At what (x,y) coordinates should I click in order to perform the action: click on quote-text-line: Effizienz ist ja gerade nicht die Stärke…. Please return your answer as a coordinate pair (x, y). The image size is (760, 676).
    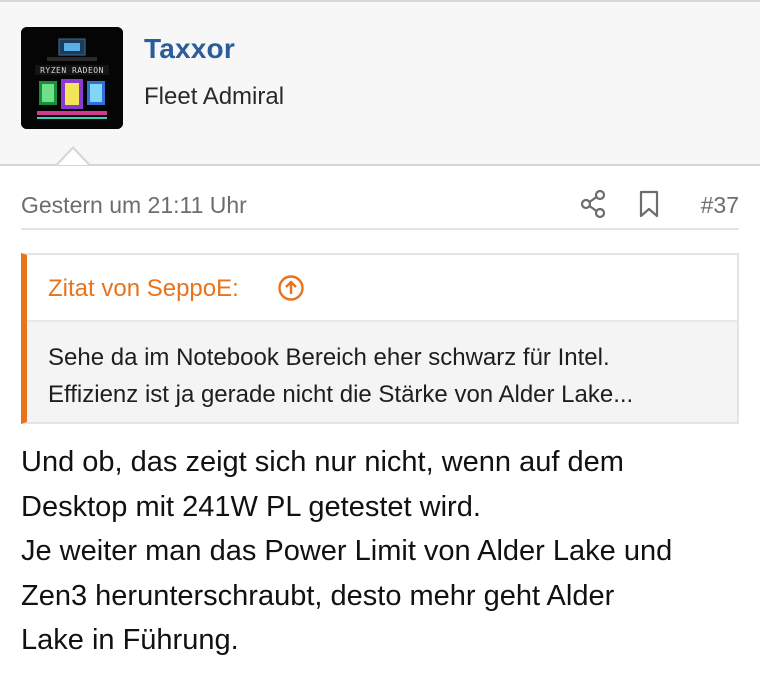
    Looking at the image, I should click on (341, 394).